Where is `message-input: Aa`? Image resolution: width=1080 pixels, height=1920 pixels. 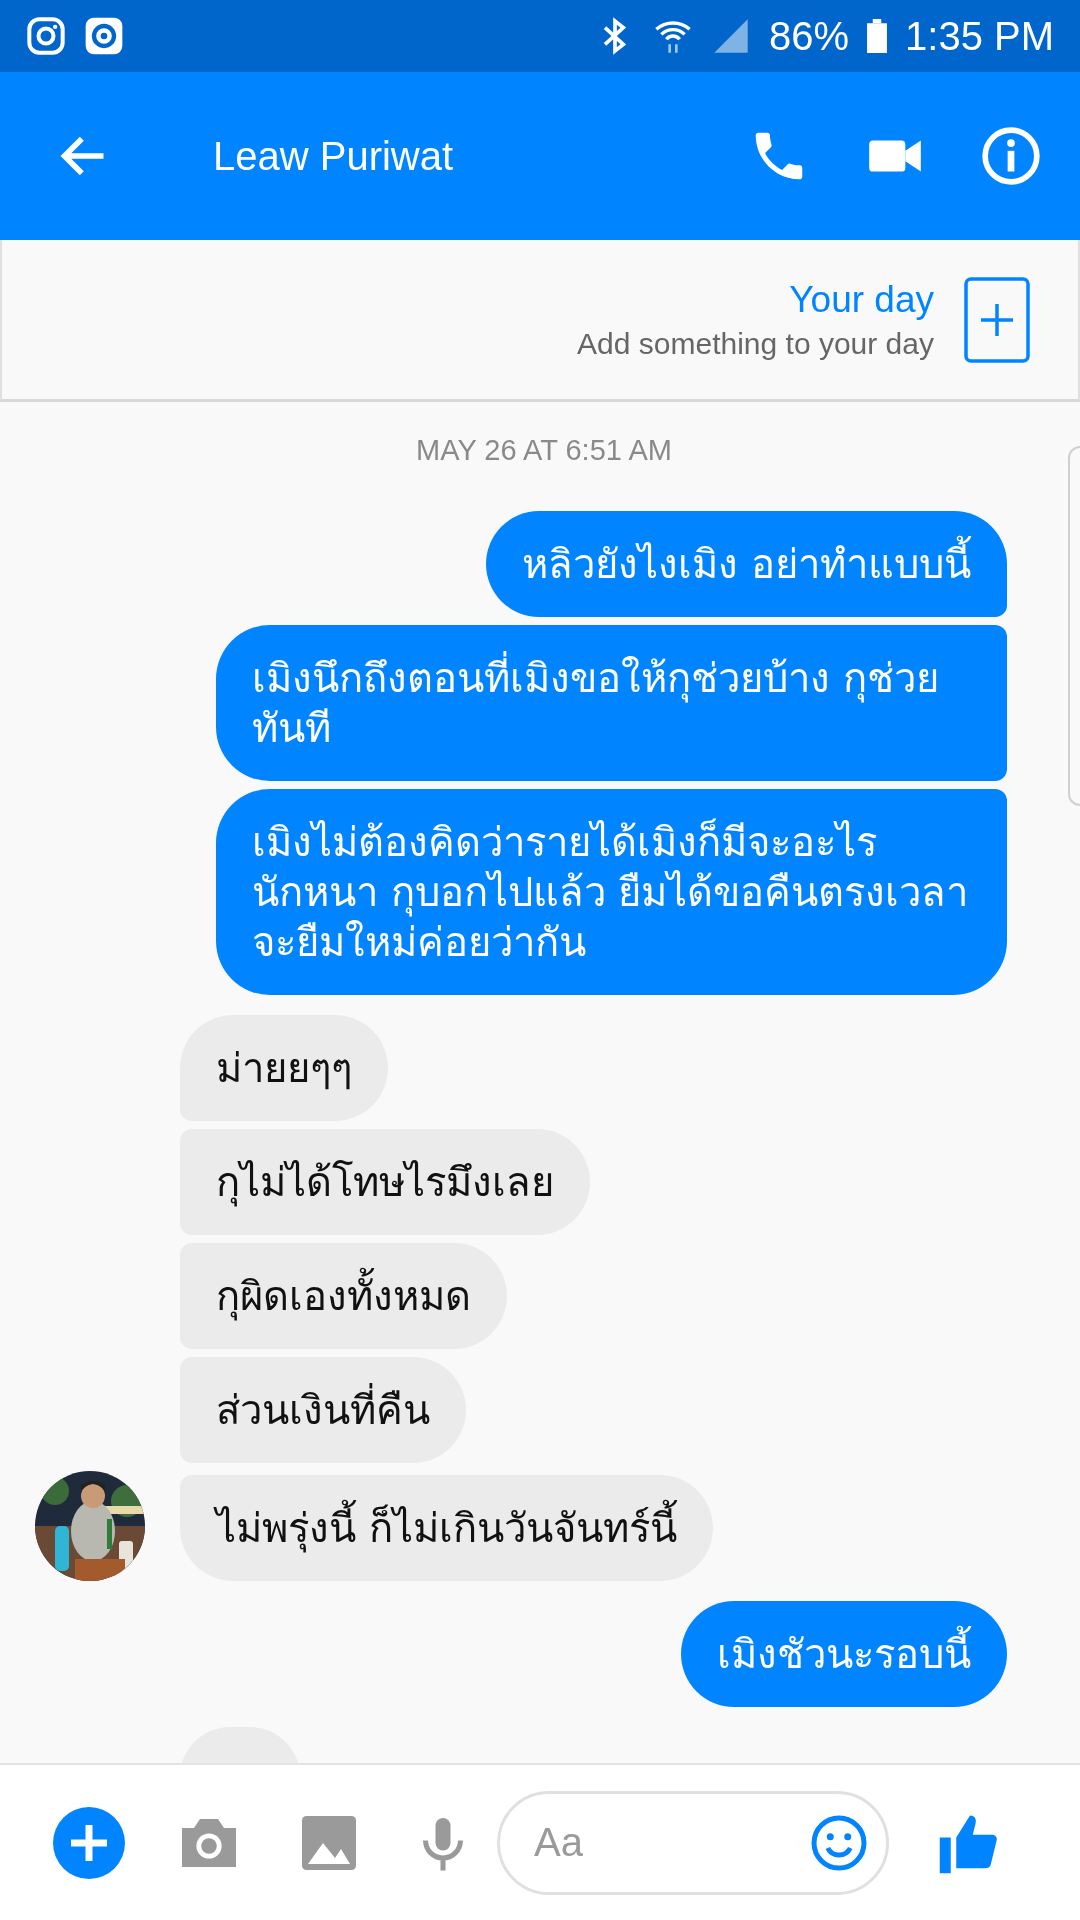
message-input: Aa is located at coordinates (693, 1842).